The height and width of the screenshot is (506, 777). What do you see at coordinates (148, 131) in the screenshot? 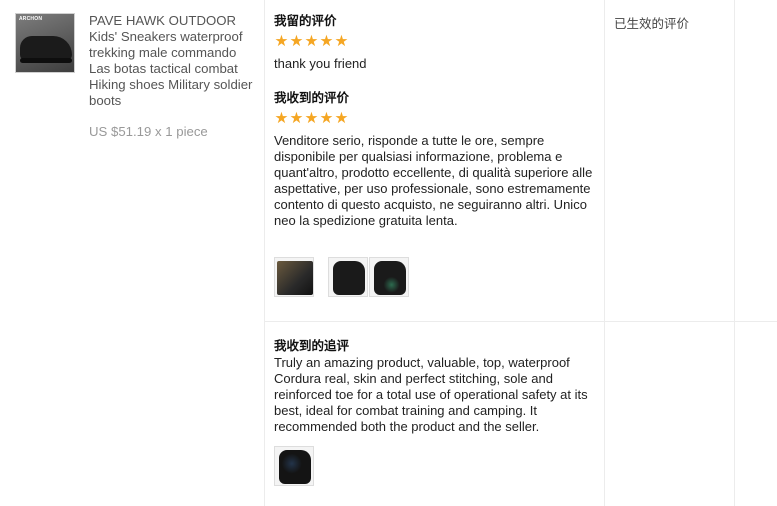
I see `product-price: US $51.19 x 1 piece` at bounding box center [148, 131].